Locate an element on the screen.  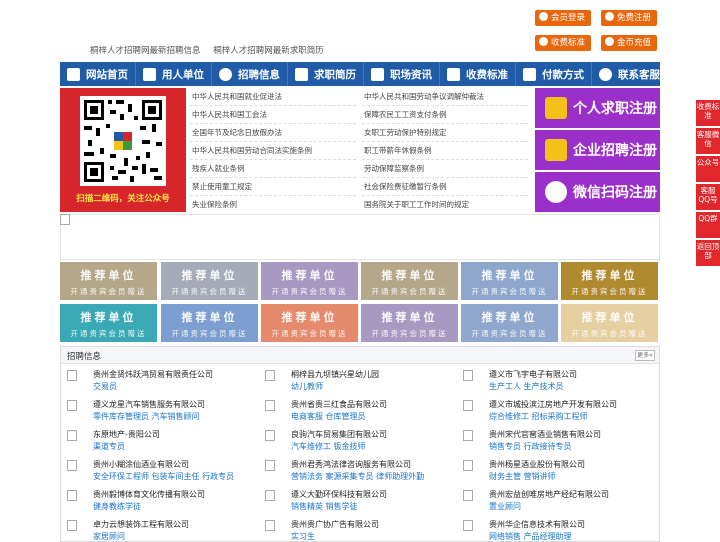
company-link: 遵义龙星汽车销售服务有限公司 is located at coordinates (149, 404).